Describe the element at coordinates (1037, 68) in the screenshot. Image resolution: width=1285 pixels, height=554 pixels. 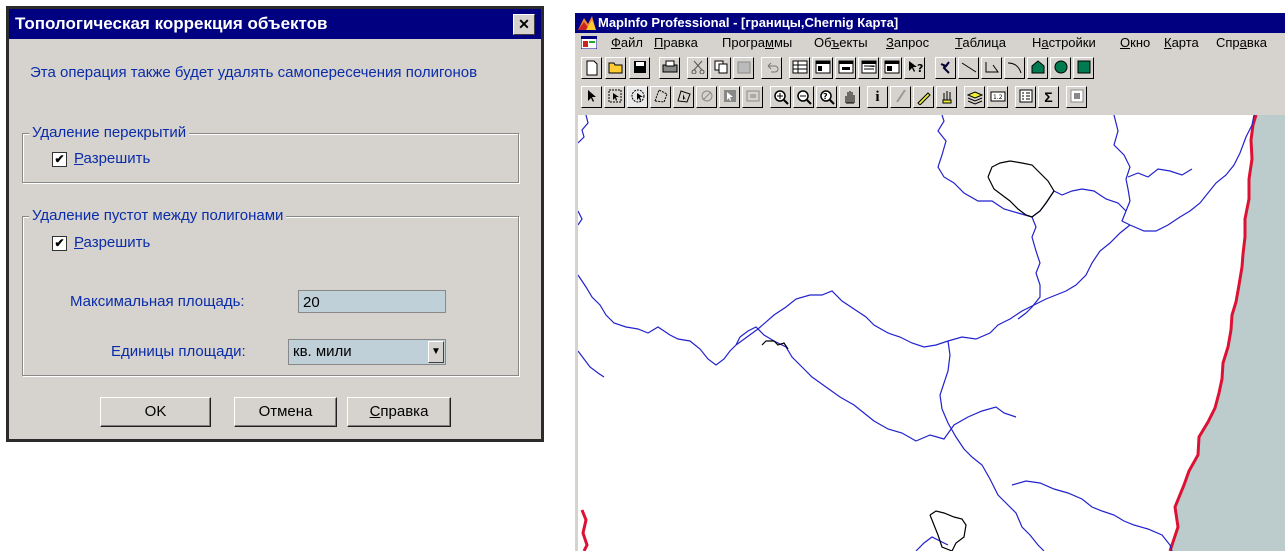
I see `polygon-icon` at that location.